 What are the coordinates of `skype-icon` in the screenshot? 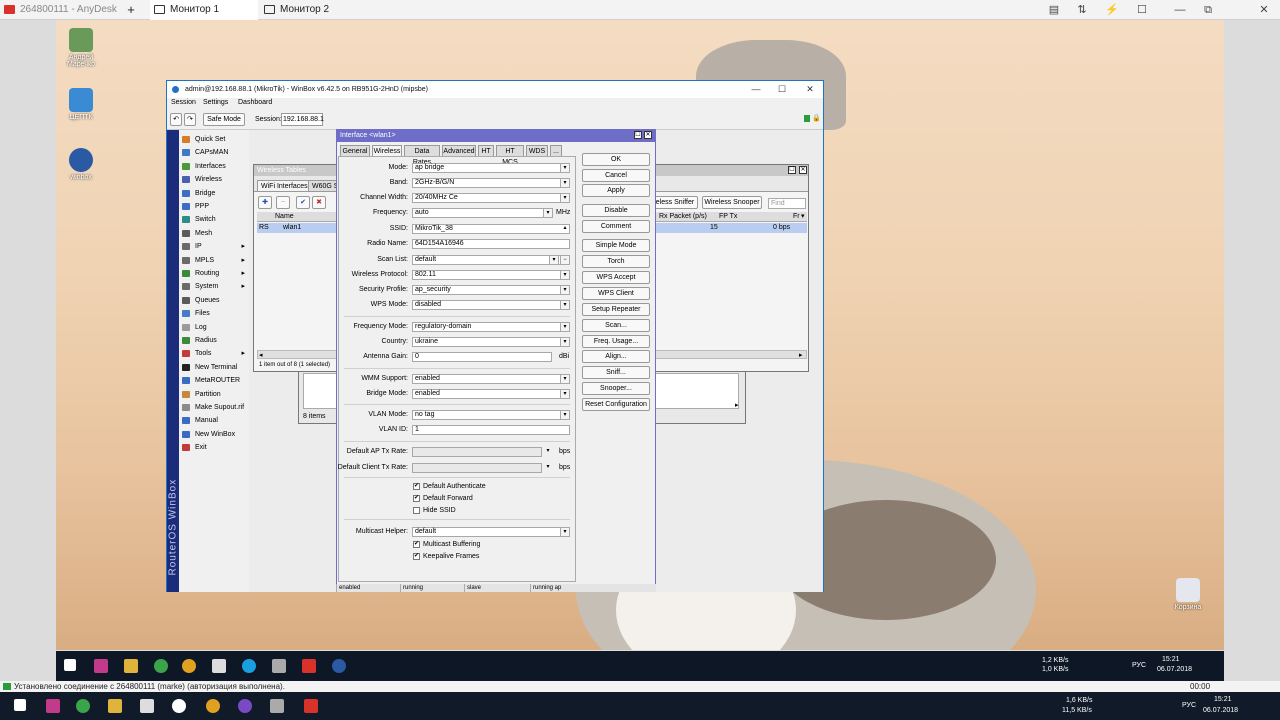 It's located at (249, 666).